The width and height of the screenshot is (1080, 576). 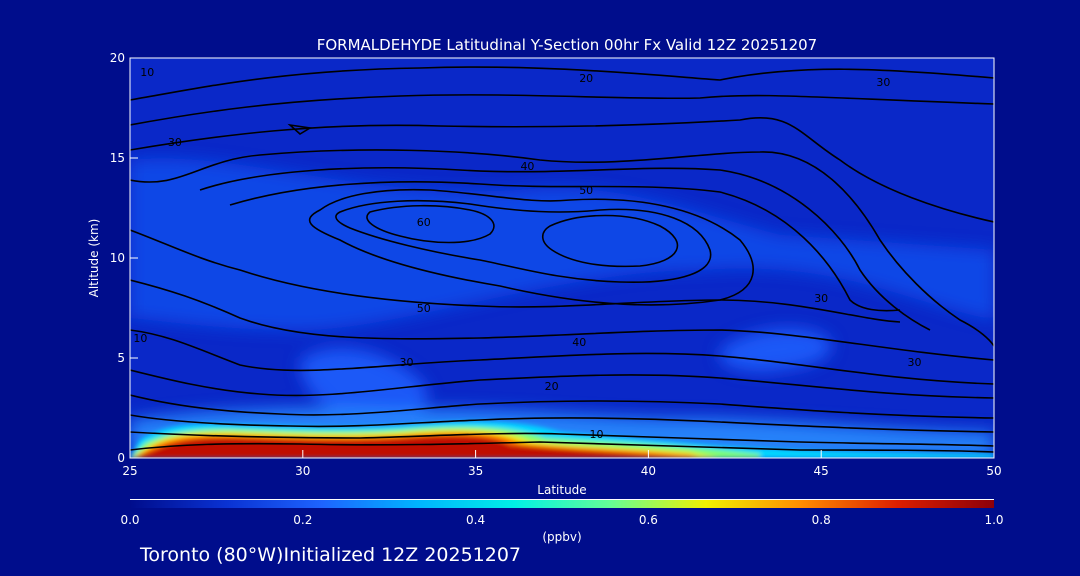 What do you see at coordinates (330, 555) in the screenshot?
I see `footer-location-text: Toronto (80°W)Initialized 12Z 20251207` at bounding box center [330, 555].